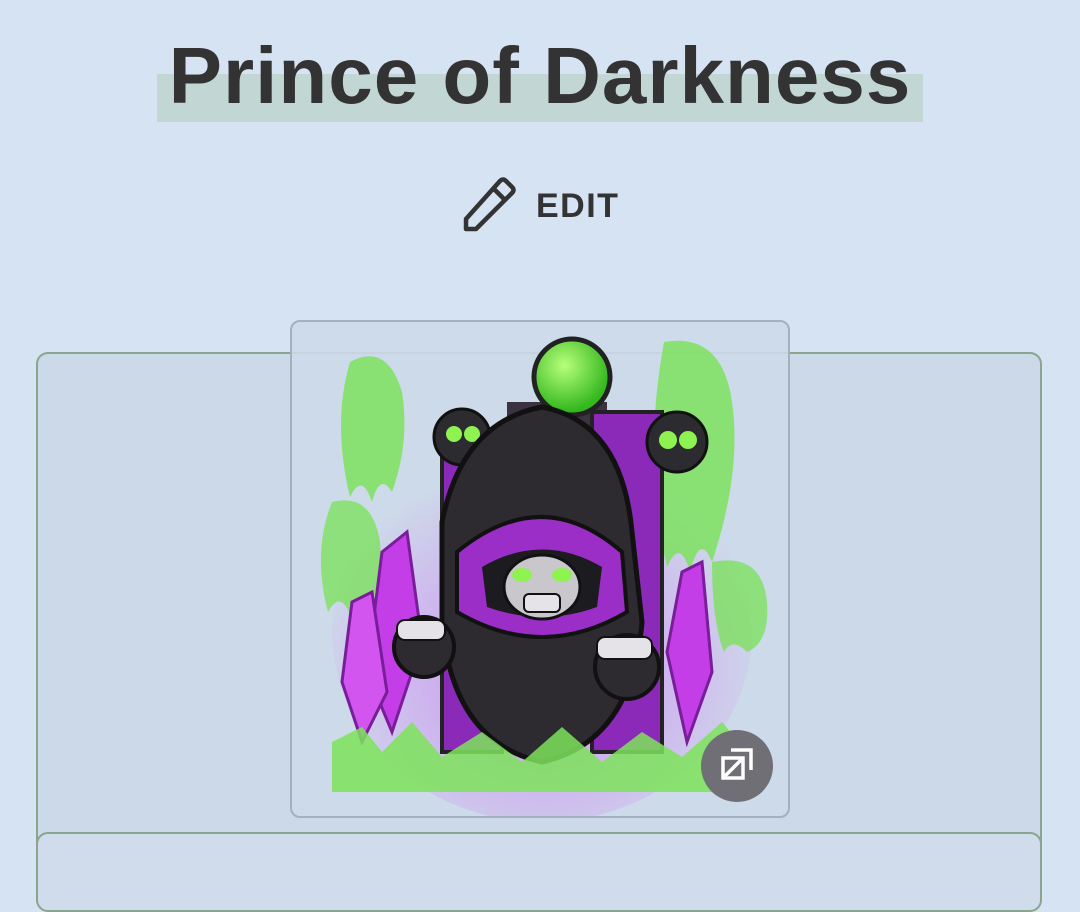 The height and width of the screenshot is (912, 1080). I want to click on edit-label: EDIT, so click(578, 206).